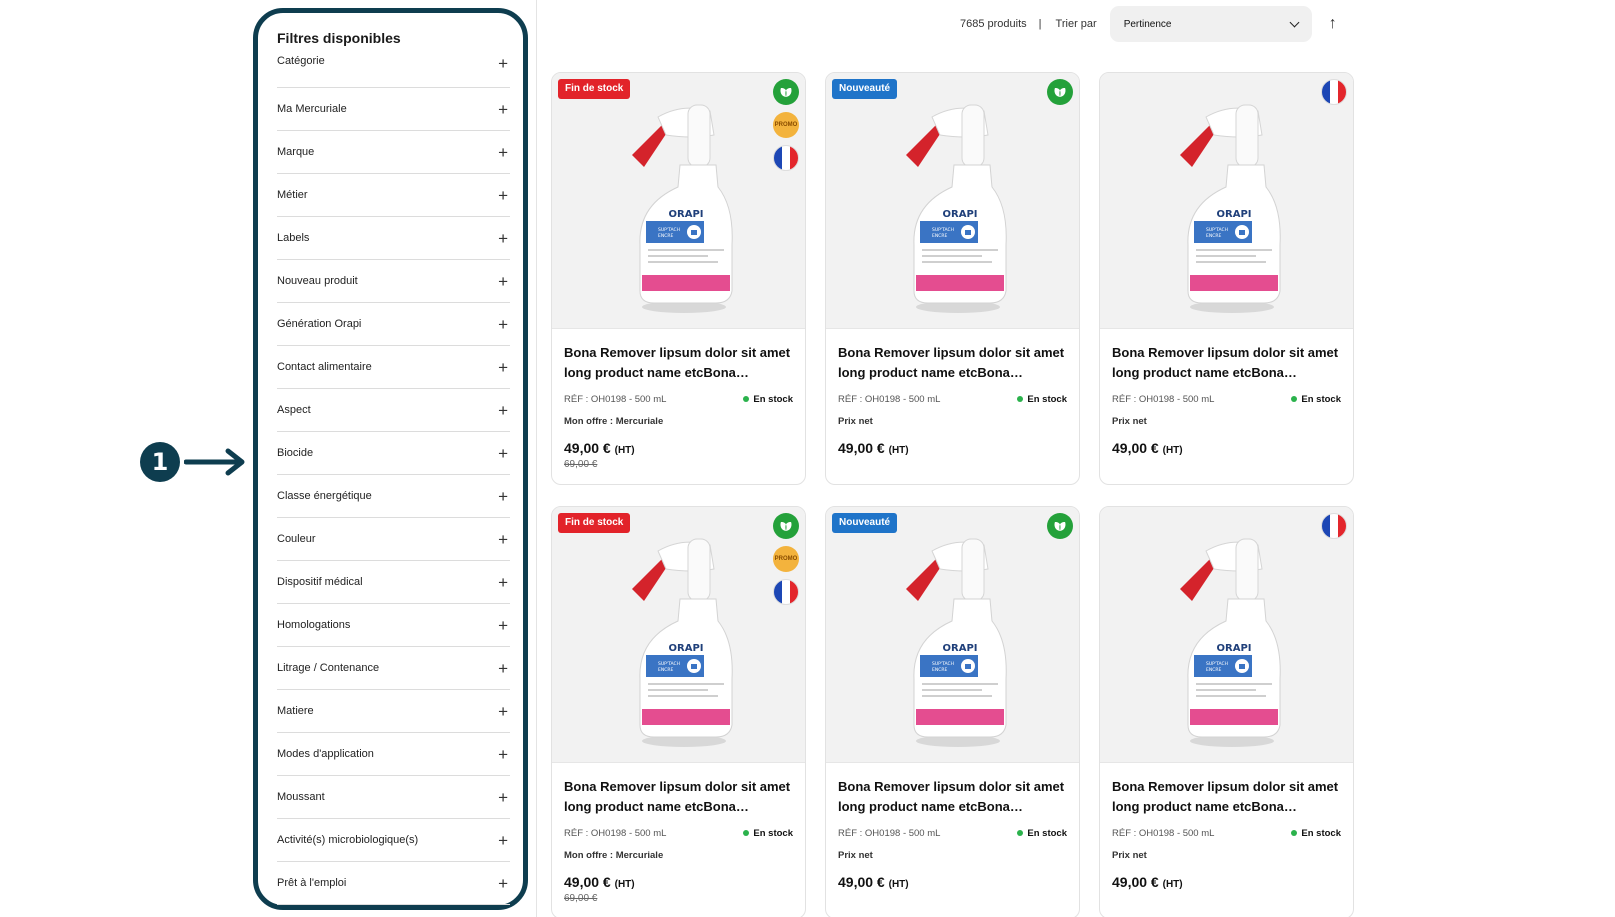  Describe the element at coordinates (393, 582) in the screenshot. I see `filter-item: Dispositif médical +` at that location.